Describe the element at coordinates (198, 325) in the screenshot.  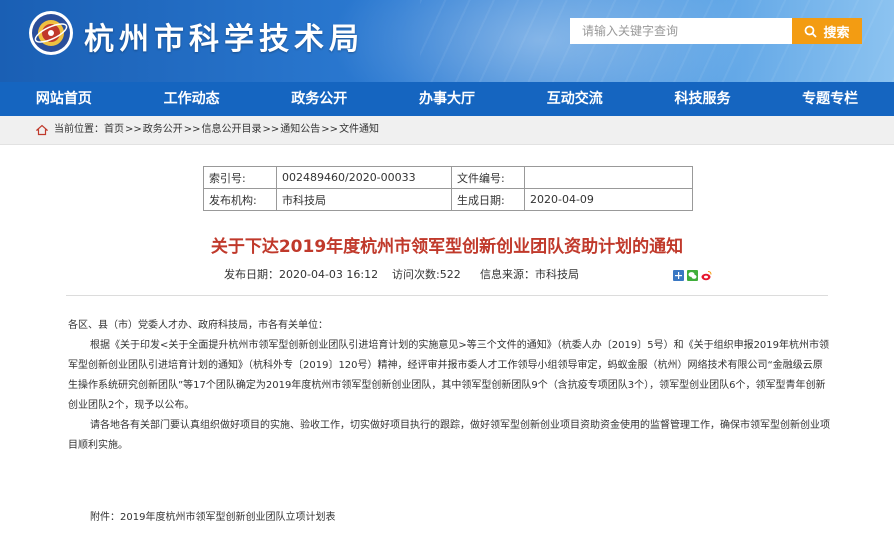
I see `salutation: 各区、县（市）党委人才办、政府科技局，市各有关单位：` at that location.